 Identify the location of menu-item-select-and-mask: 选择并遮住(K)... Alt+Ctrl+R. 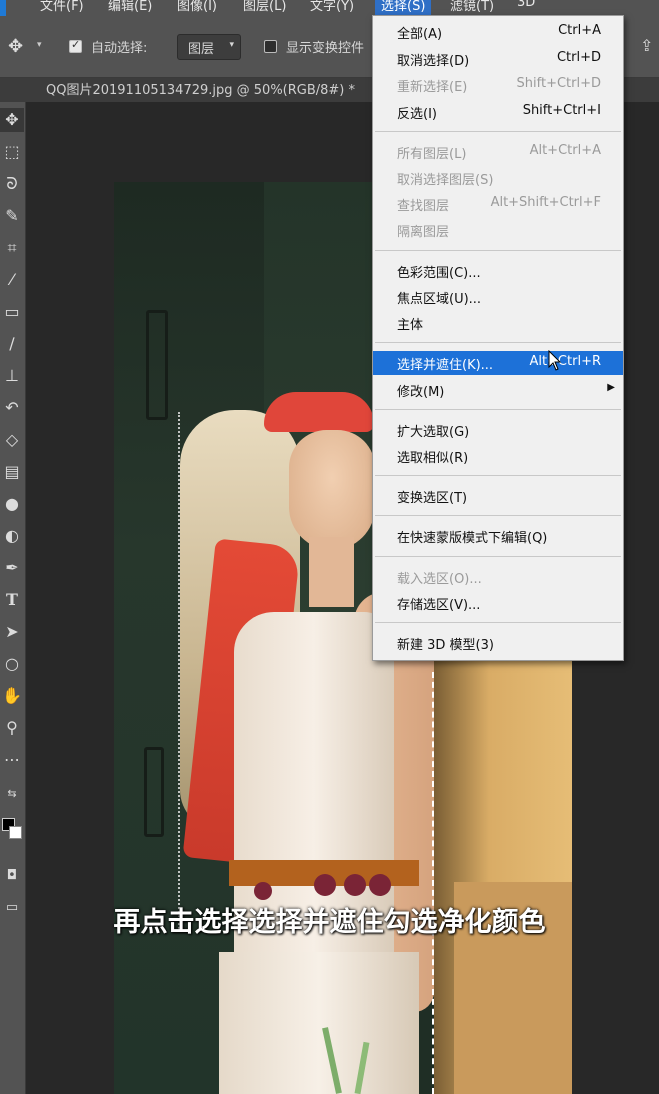
(498, 363).